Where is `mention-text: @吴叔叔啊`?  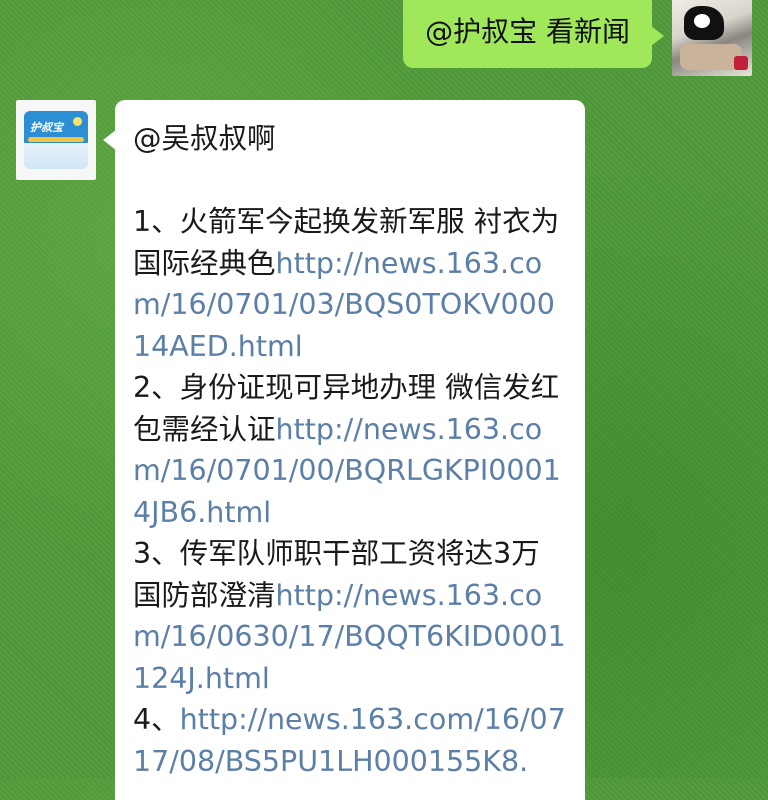
mention-text: @吴叔叔啊 is located at coordinates (204, 138).